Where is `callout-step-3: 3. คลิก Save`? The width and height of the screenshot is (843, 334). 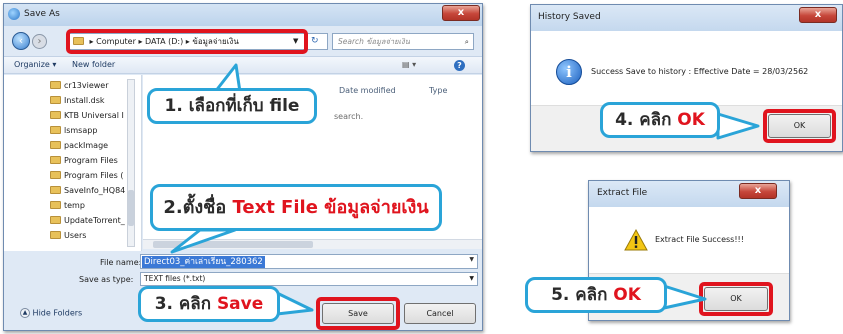 callout-step-3: 3. คลิก Save is located at coordinates (209, 304).